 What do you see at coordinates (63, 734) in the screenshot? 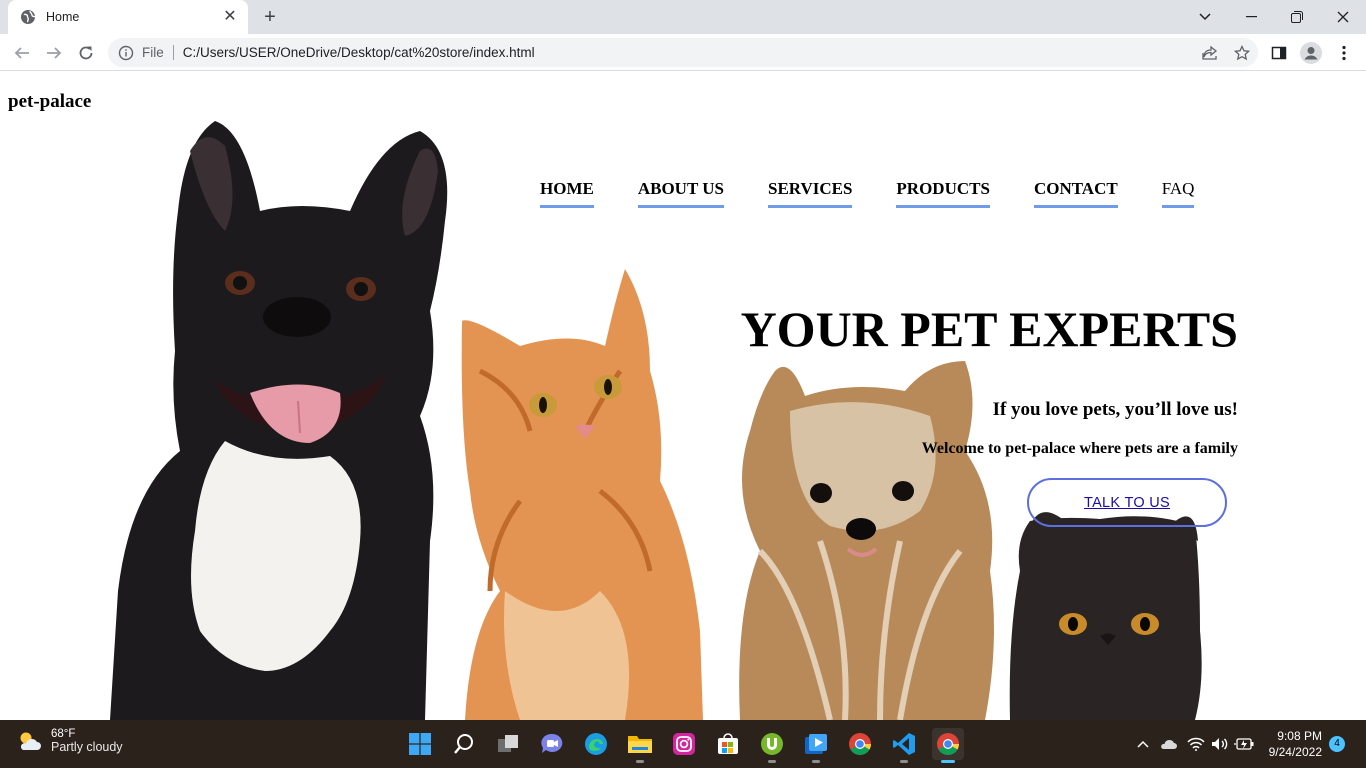
I see `weather-temperature: 68°F` at bounding box center [63, 734].